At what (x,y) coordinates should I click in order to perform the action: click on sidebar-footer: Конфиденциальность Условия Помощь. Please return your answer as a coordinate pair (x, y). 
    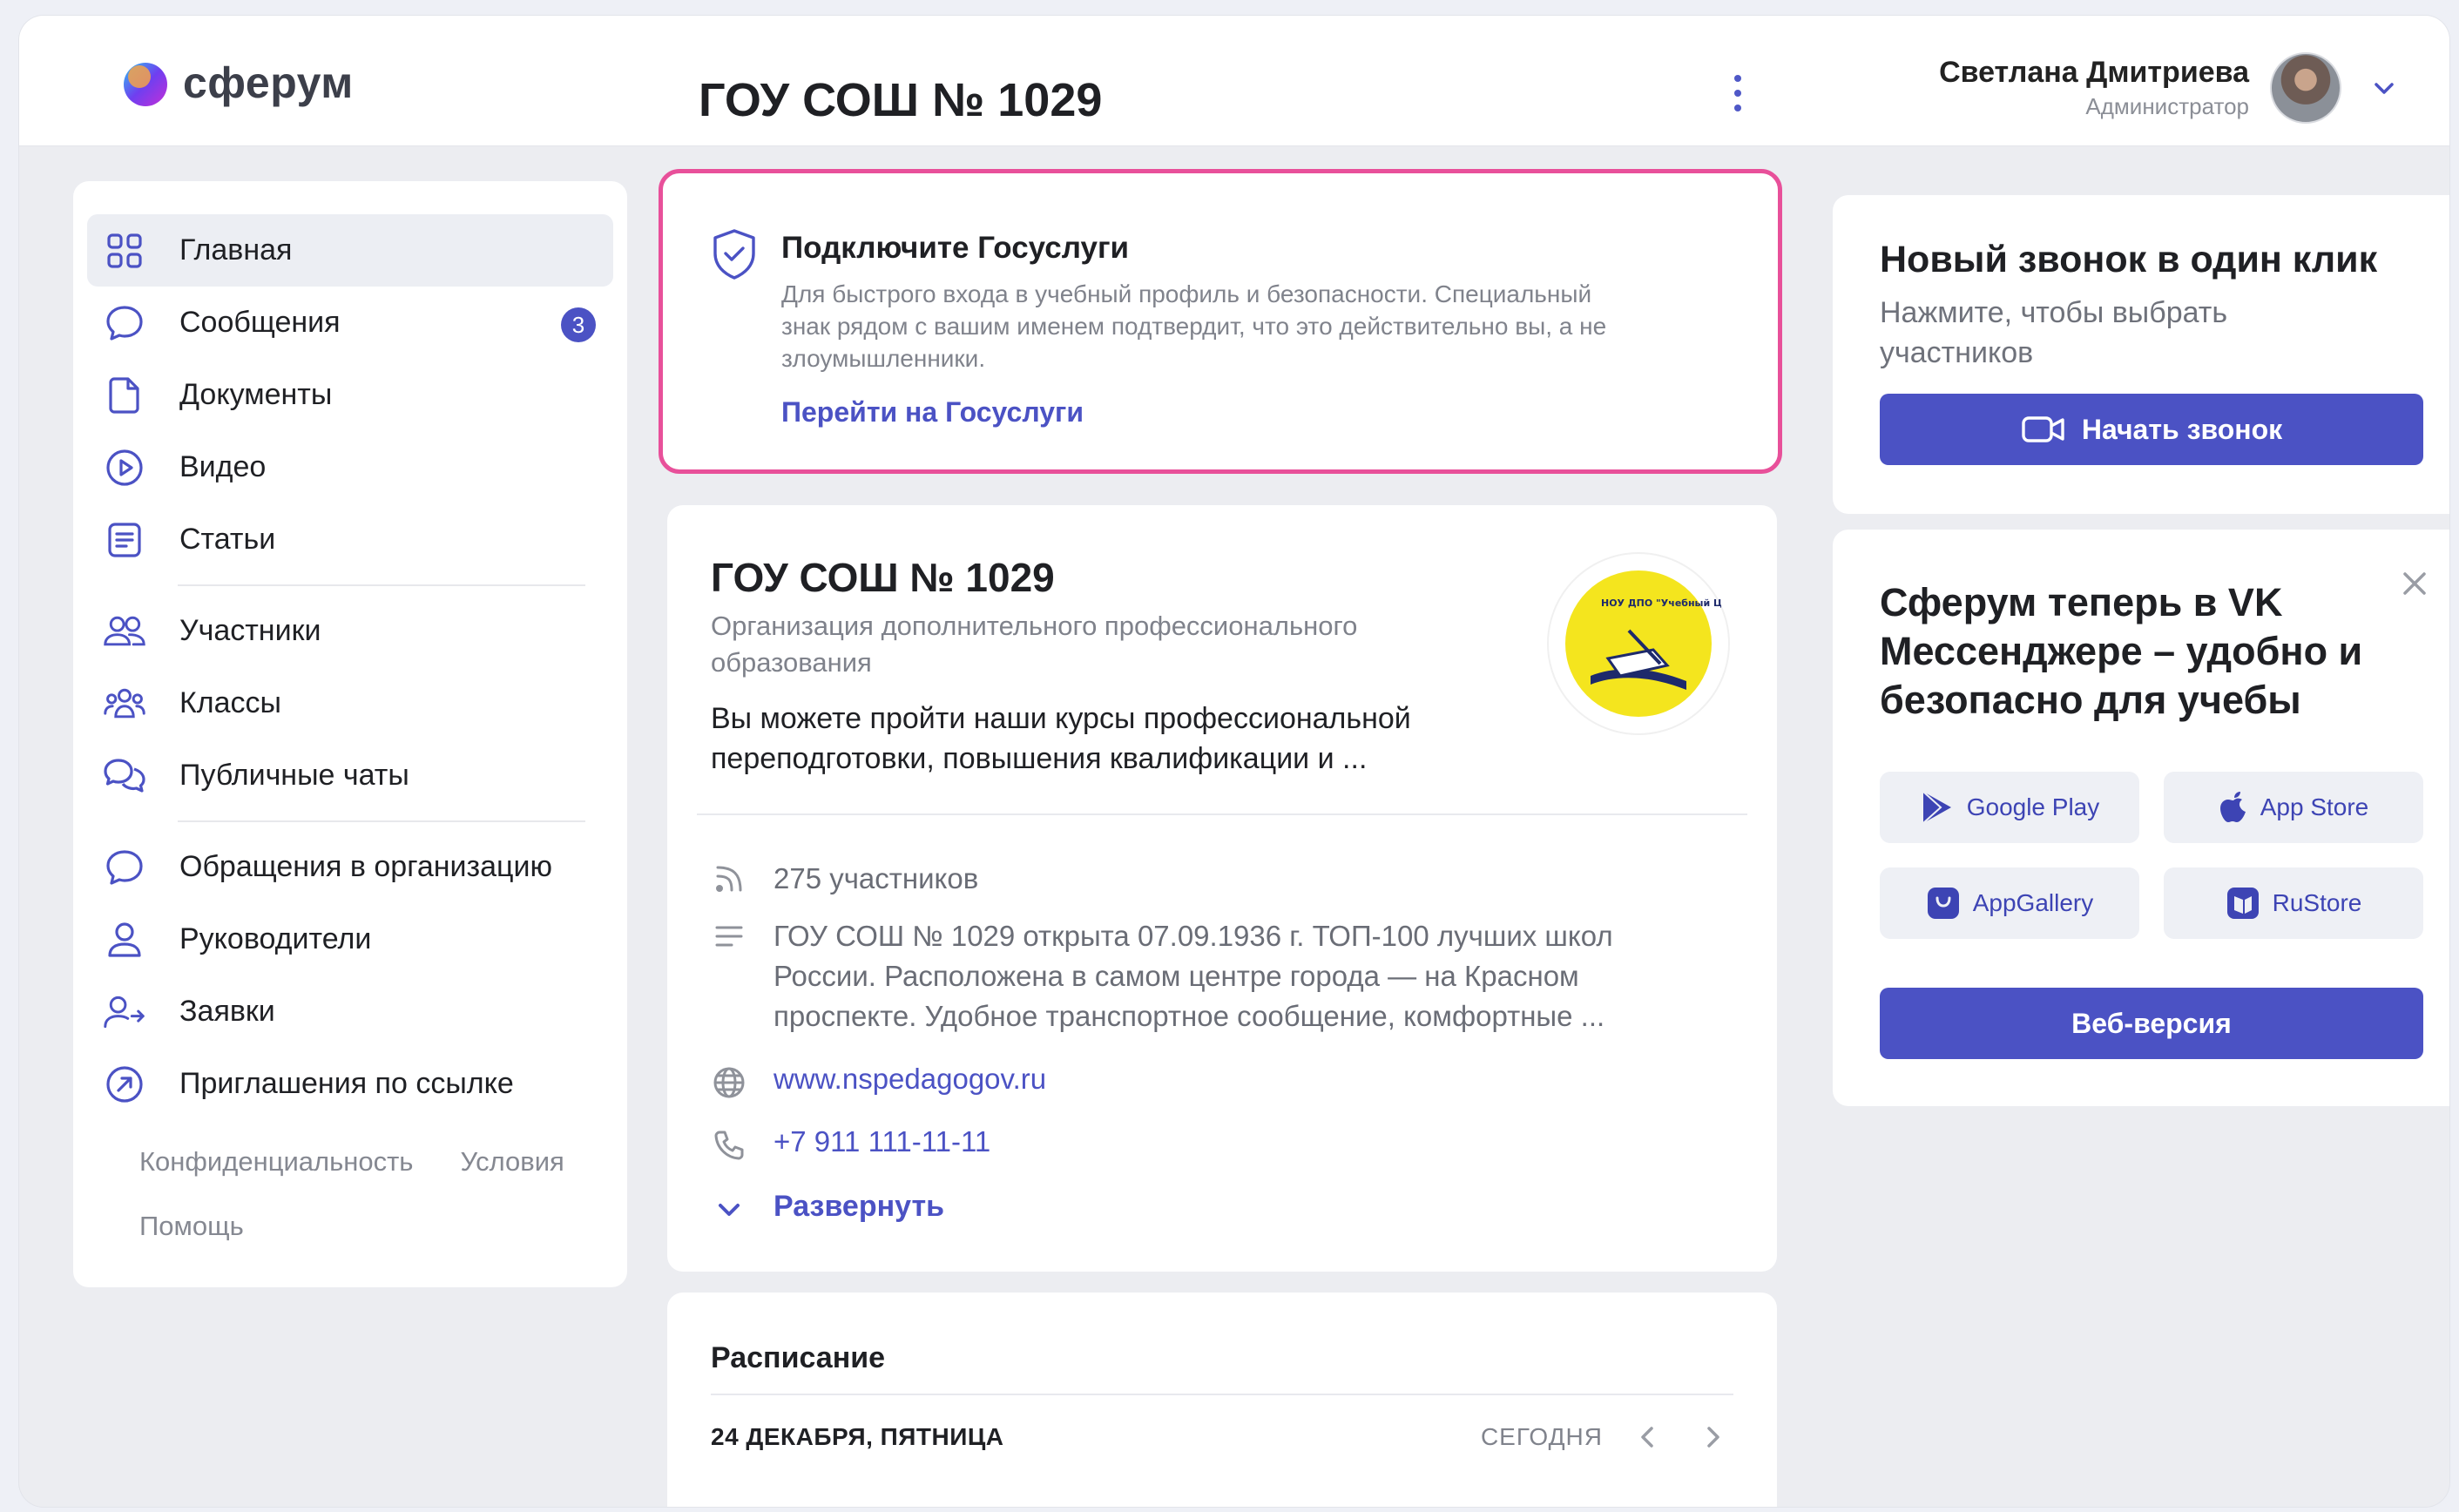
    Looking at the image, I should click on (350, 1181).